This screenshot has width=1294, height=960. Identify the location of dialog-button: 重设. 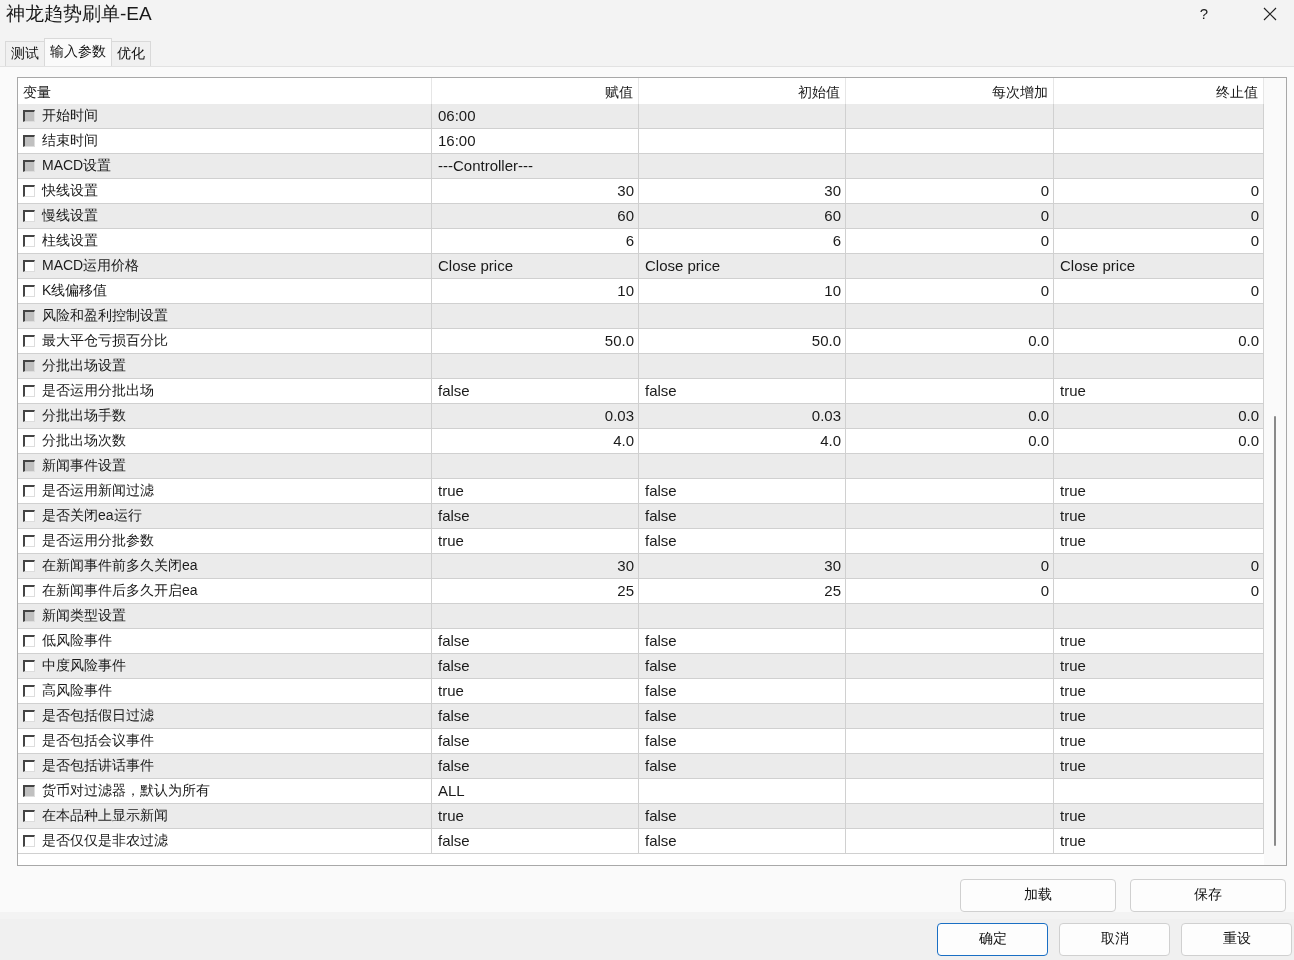
(1236, 939).